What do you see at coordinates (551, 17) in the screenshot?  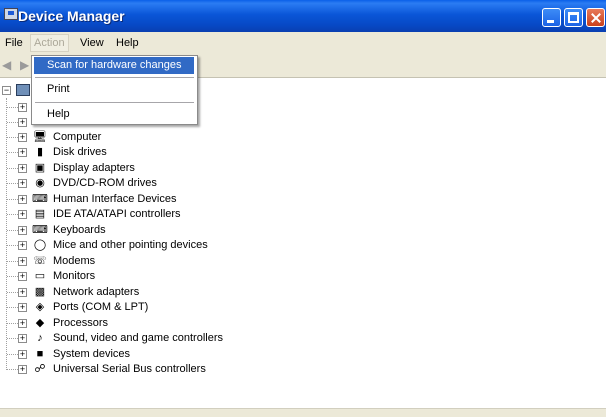 I see `minimize-button` at bounding box center [551, 17].